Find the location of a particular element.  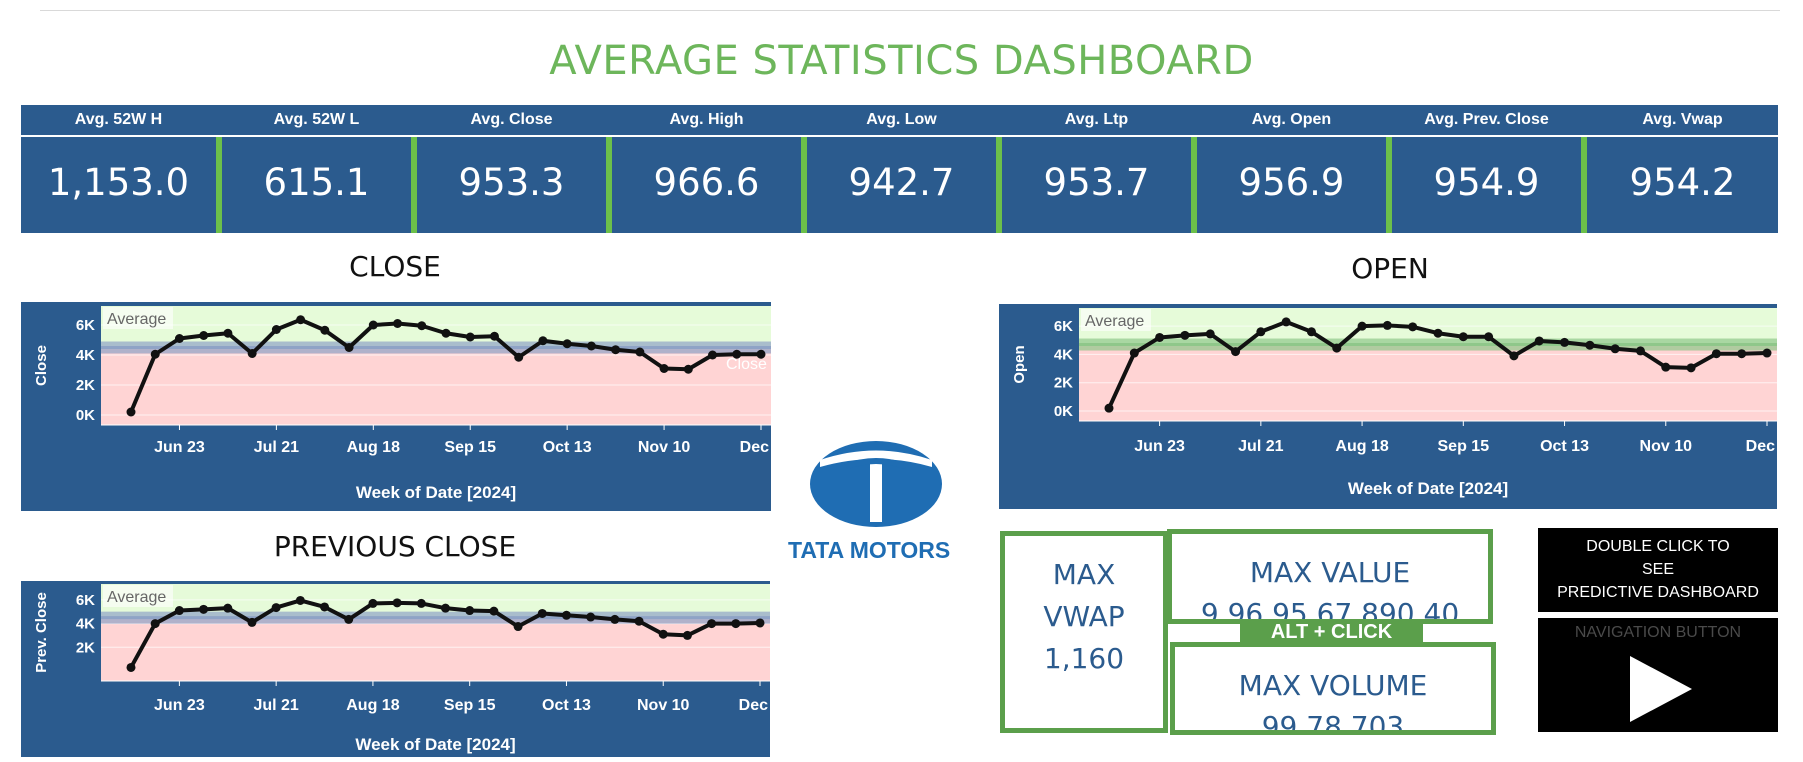

kpi-avg-high: Avg. High 966.6 is located at coordinates (706, 169).